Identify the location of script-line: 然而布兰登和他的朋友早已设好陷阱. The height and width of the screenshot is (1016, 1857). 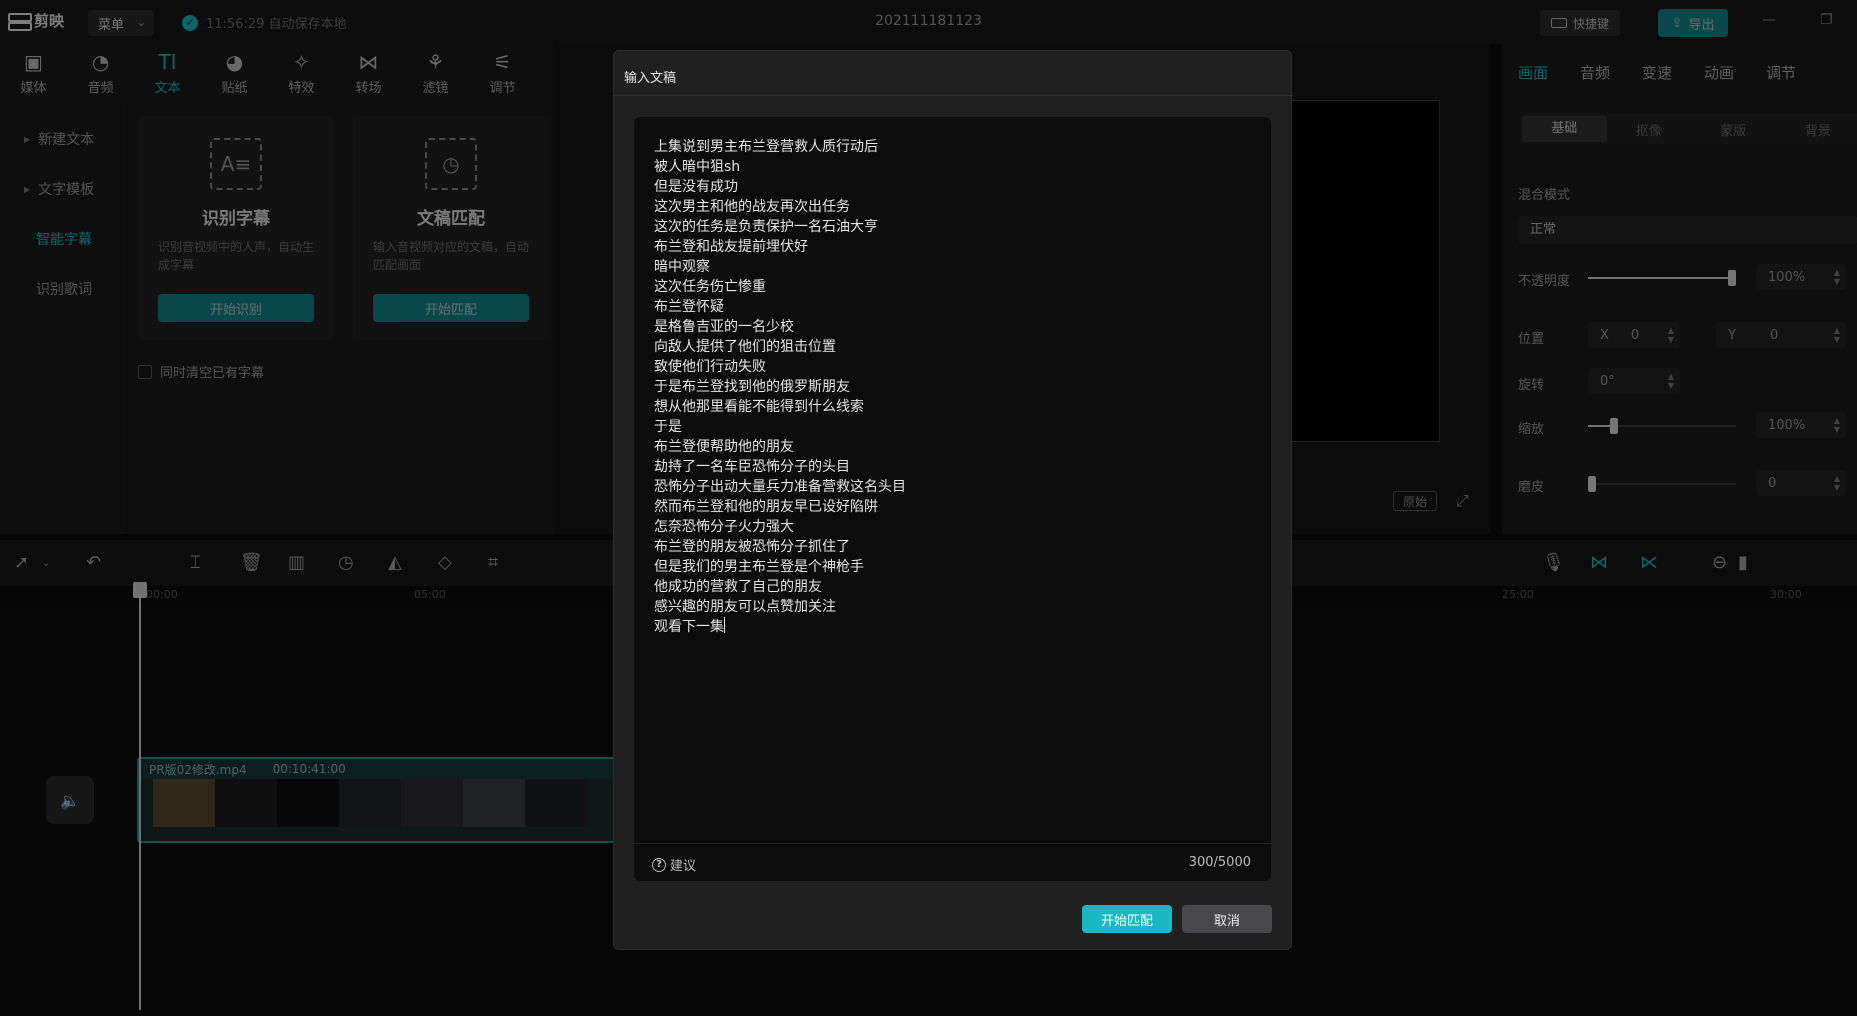
(766, 507).